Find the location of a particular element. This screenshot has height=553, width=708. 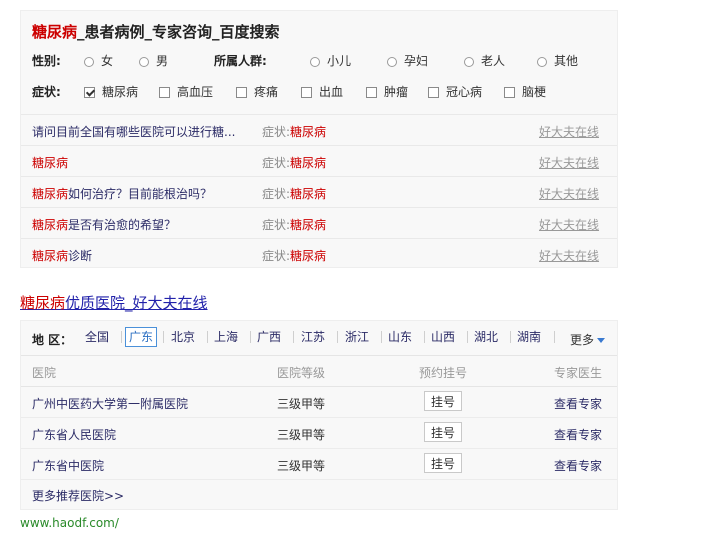

consult-title-rest: _患者病例_专家咨询_百度搜索 is located at coordinates (178, 32).